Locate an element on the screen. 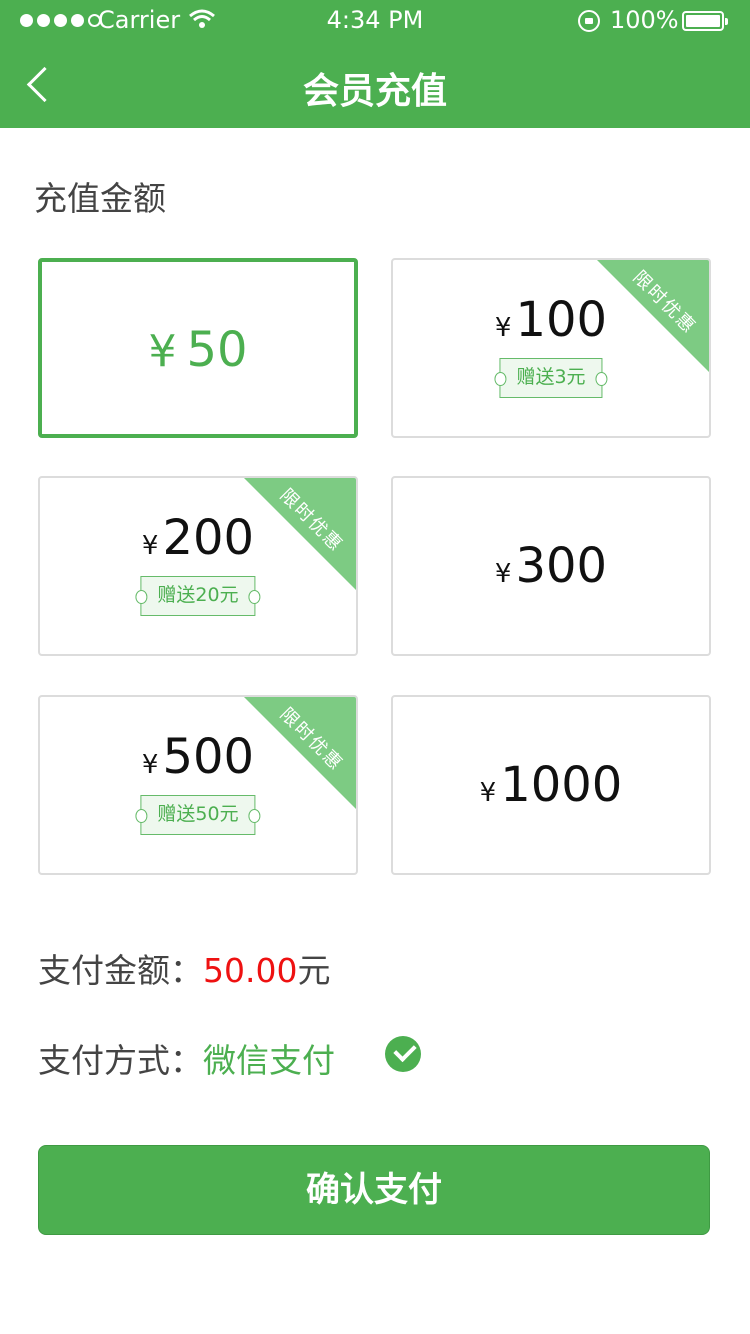 The image size is (750, 1334). amount-price: ¥1000 is located at coordinates (551, 785).